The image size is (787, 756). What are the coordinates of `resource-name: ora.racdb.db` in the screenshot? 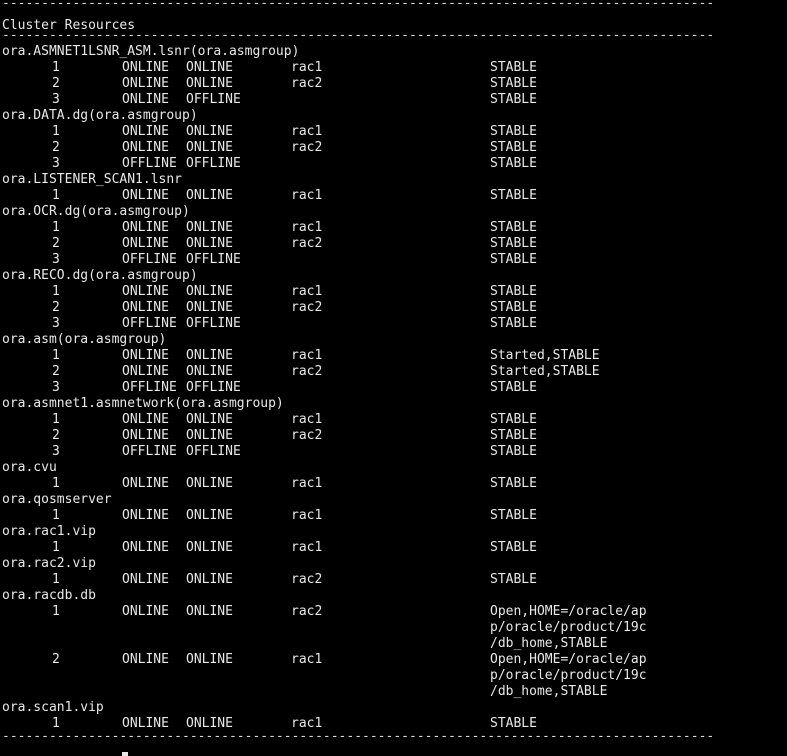 It's located at (49, 595).